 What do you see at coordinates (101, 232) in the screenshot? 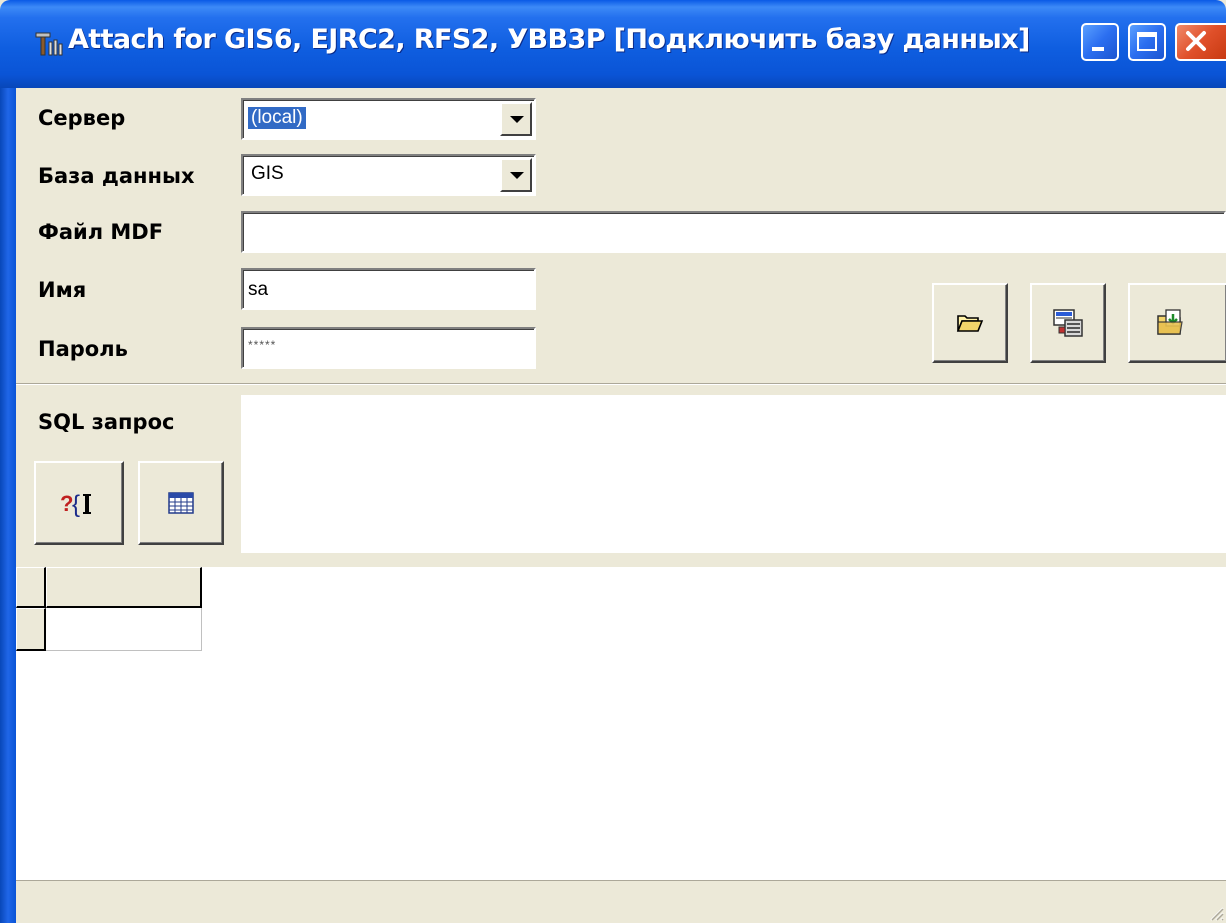
I see `mdf-file-label: Файл MDF` at bounding box center [101, 232].